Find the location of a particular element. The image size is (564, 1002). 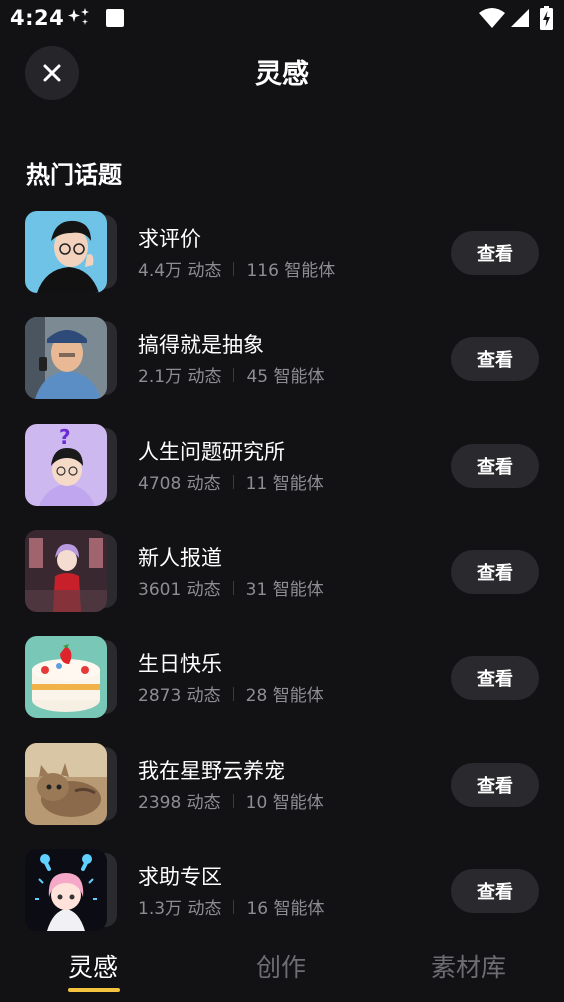

topic-title: 搞得就是抽象 is located at coordinates (201, 345).